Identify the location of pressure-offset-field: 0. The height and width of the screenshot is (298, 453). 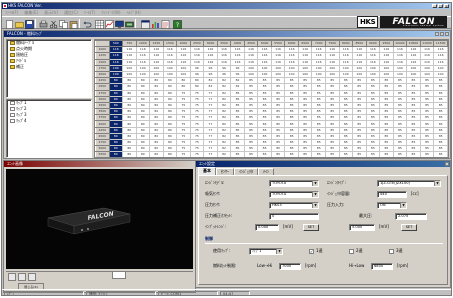
(294, 216).